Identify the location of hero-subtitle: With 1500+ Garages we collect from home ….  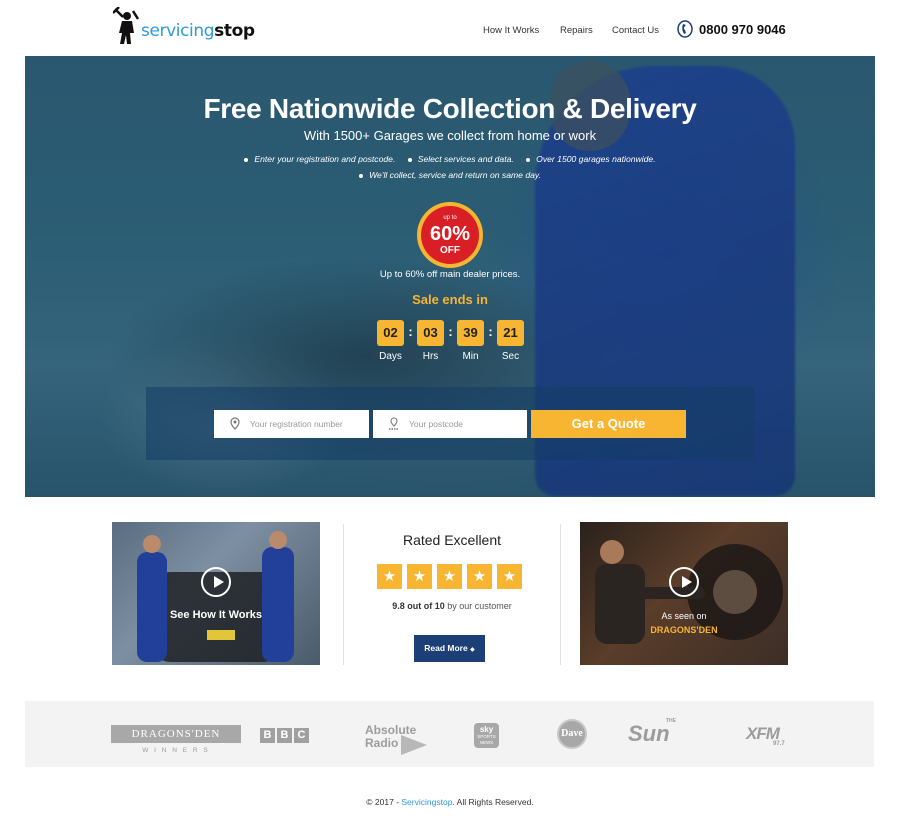
(450, 135).